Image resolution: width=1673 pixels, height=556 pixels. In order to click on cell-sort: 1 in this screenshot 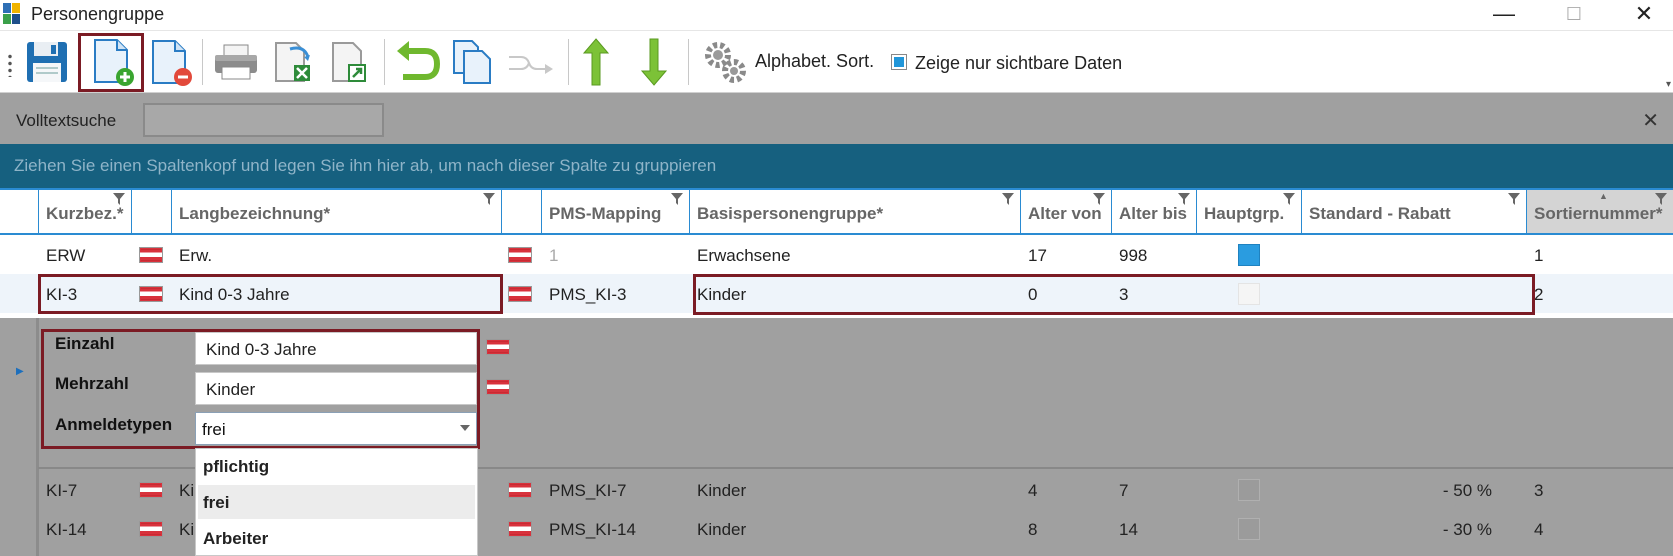, I will do `click(1600, 254)`.